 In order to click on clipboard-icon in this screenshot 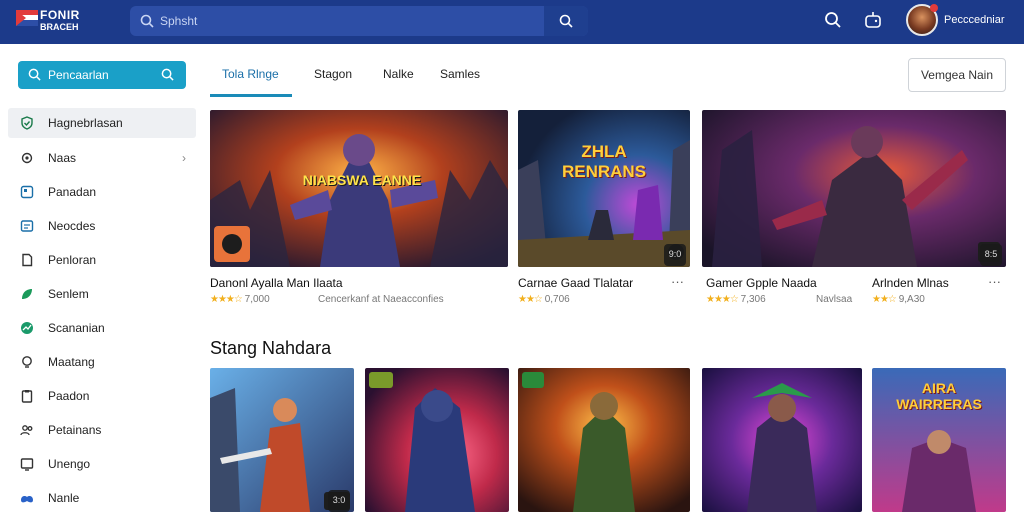, I will do `click(27, 396)`.